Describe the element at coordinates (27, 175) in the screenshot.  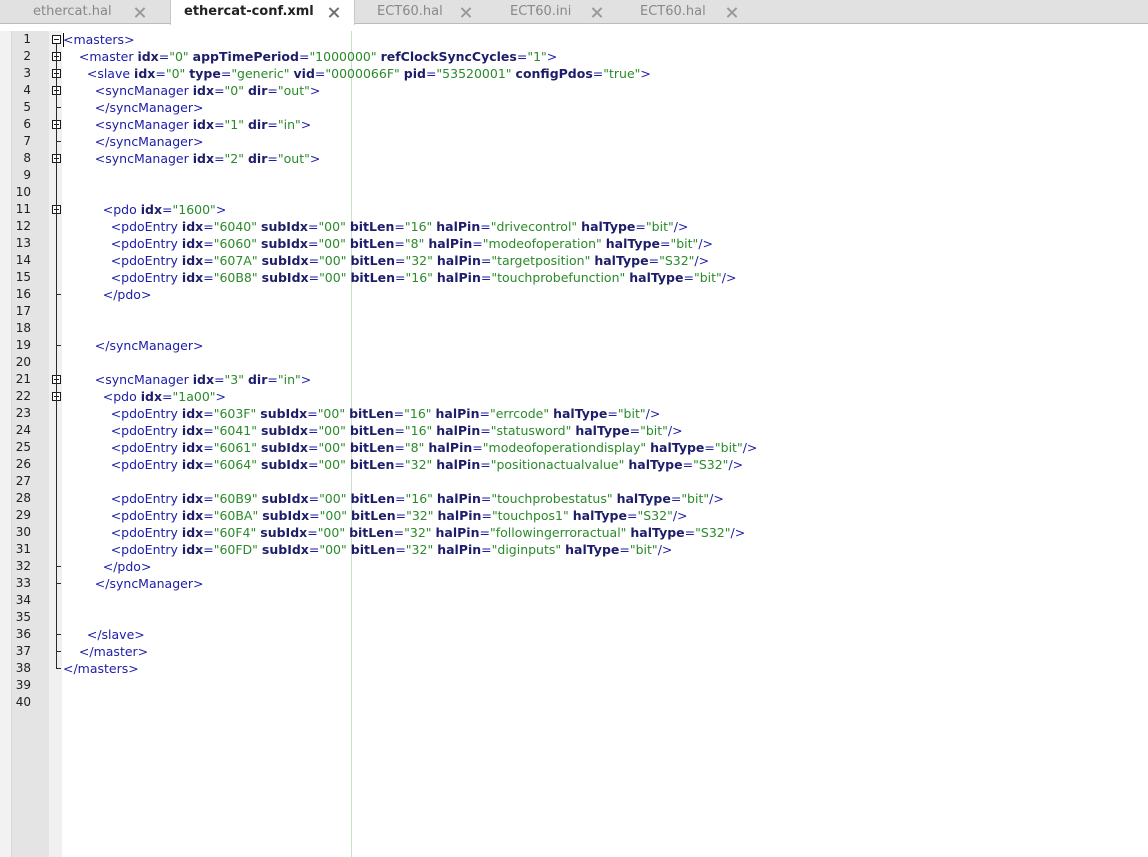
I see `line-number: 9` at that location.